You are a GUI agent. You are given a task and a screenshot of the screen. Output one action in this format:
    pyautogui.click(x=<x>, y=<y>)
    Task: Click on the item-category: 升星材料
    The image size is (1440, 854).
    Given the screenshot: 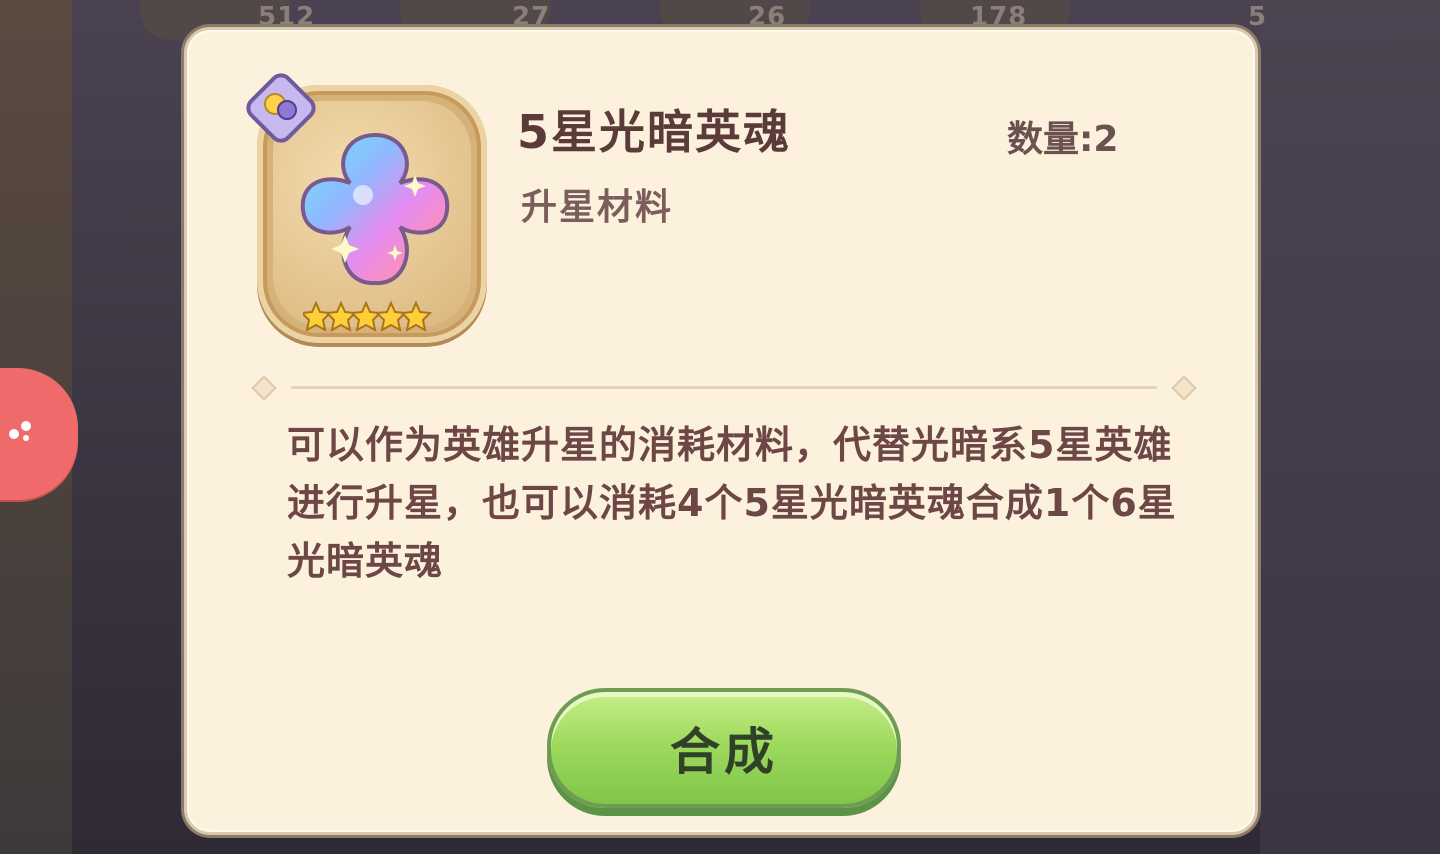 What is the action you would take?
    pyautogui.click(x=597, y=207)
    